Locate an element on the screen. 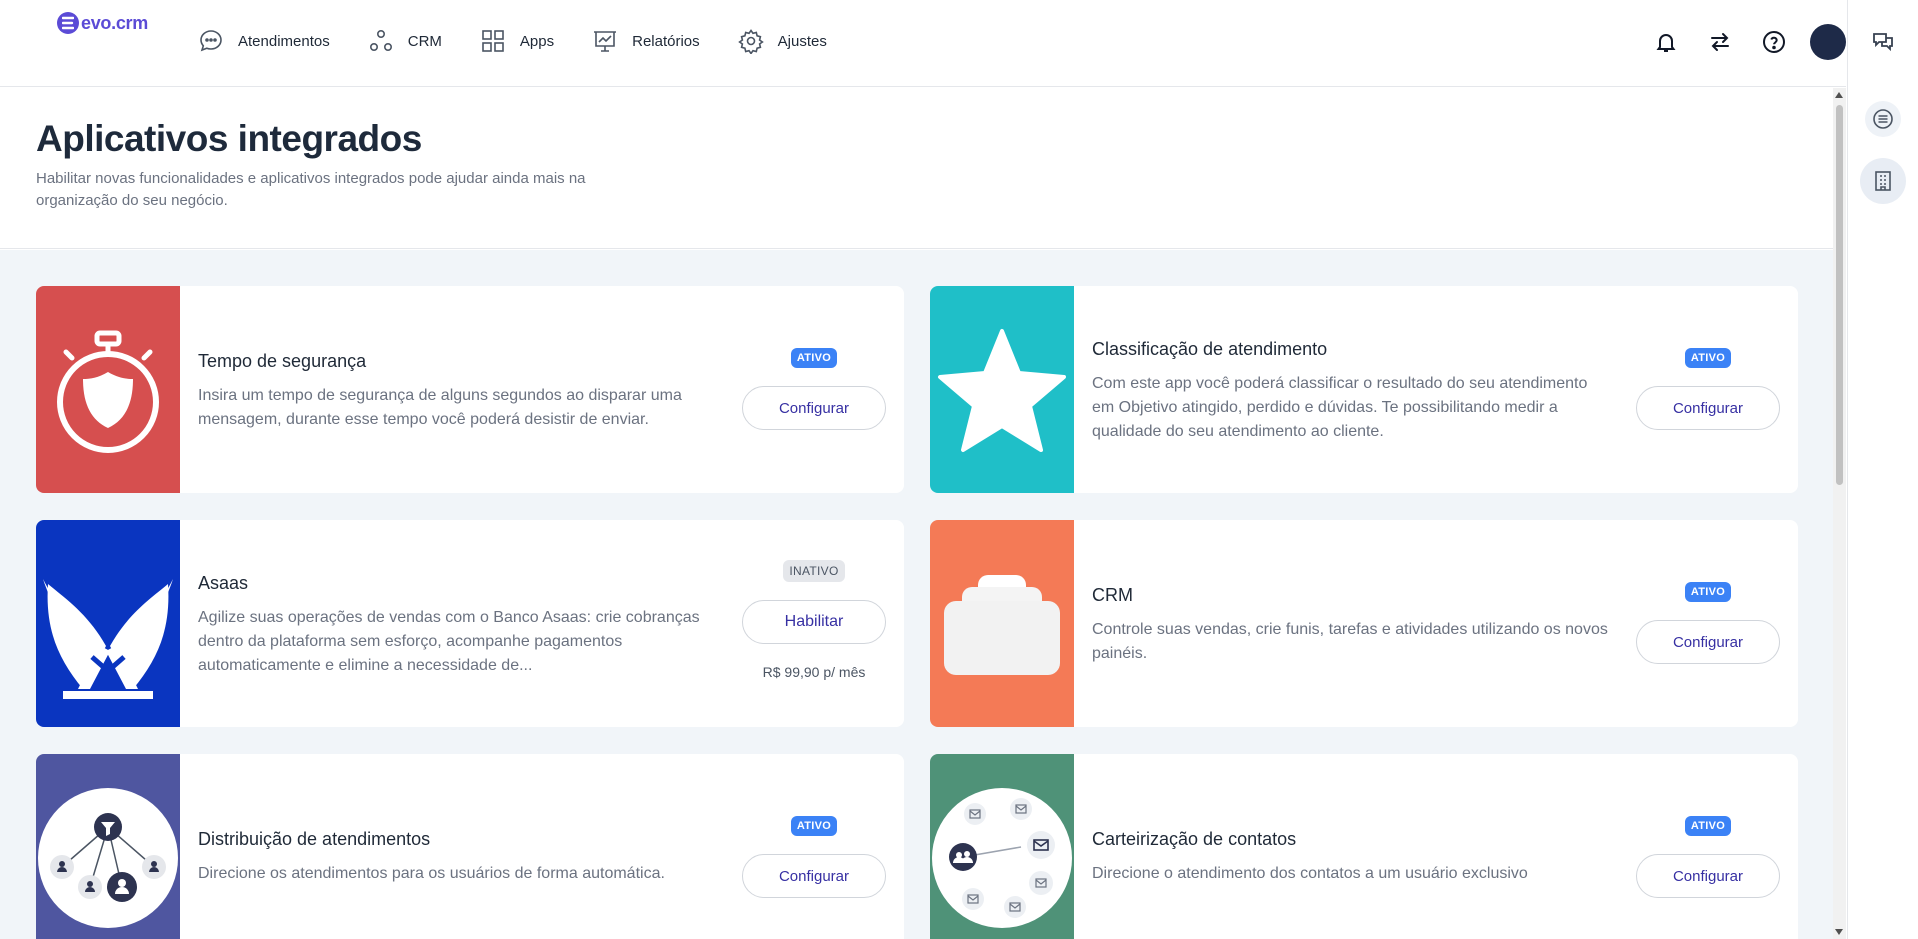 Image resolution: width=1918 pixels, height=939 pixels. menu-button is located at coordinates (1883, 119).